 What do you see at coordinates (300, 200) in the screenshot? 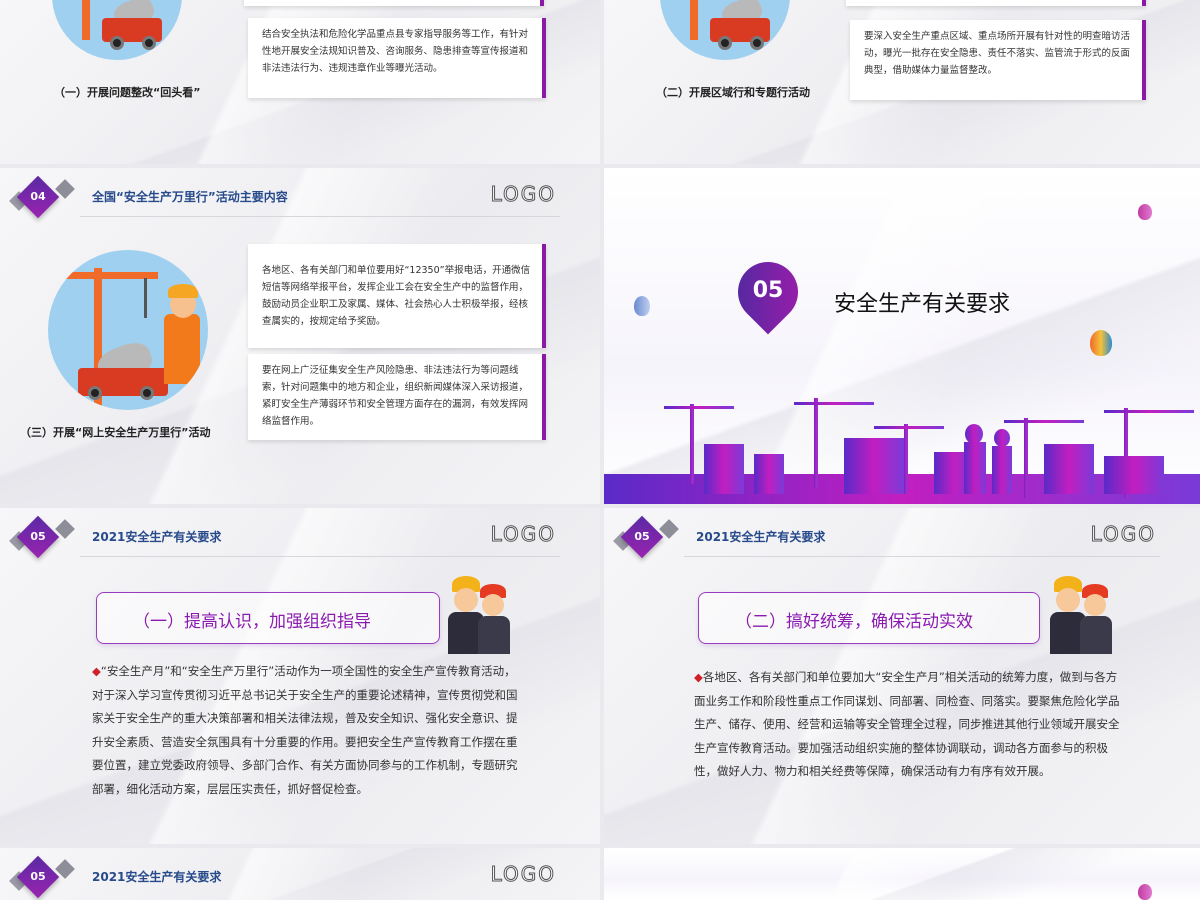
I see `slide-header: 04 全国“安全生产万里行”活动主要内容 LOGO` at bounding box center [300, 200].